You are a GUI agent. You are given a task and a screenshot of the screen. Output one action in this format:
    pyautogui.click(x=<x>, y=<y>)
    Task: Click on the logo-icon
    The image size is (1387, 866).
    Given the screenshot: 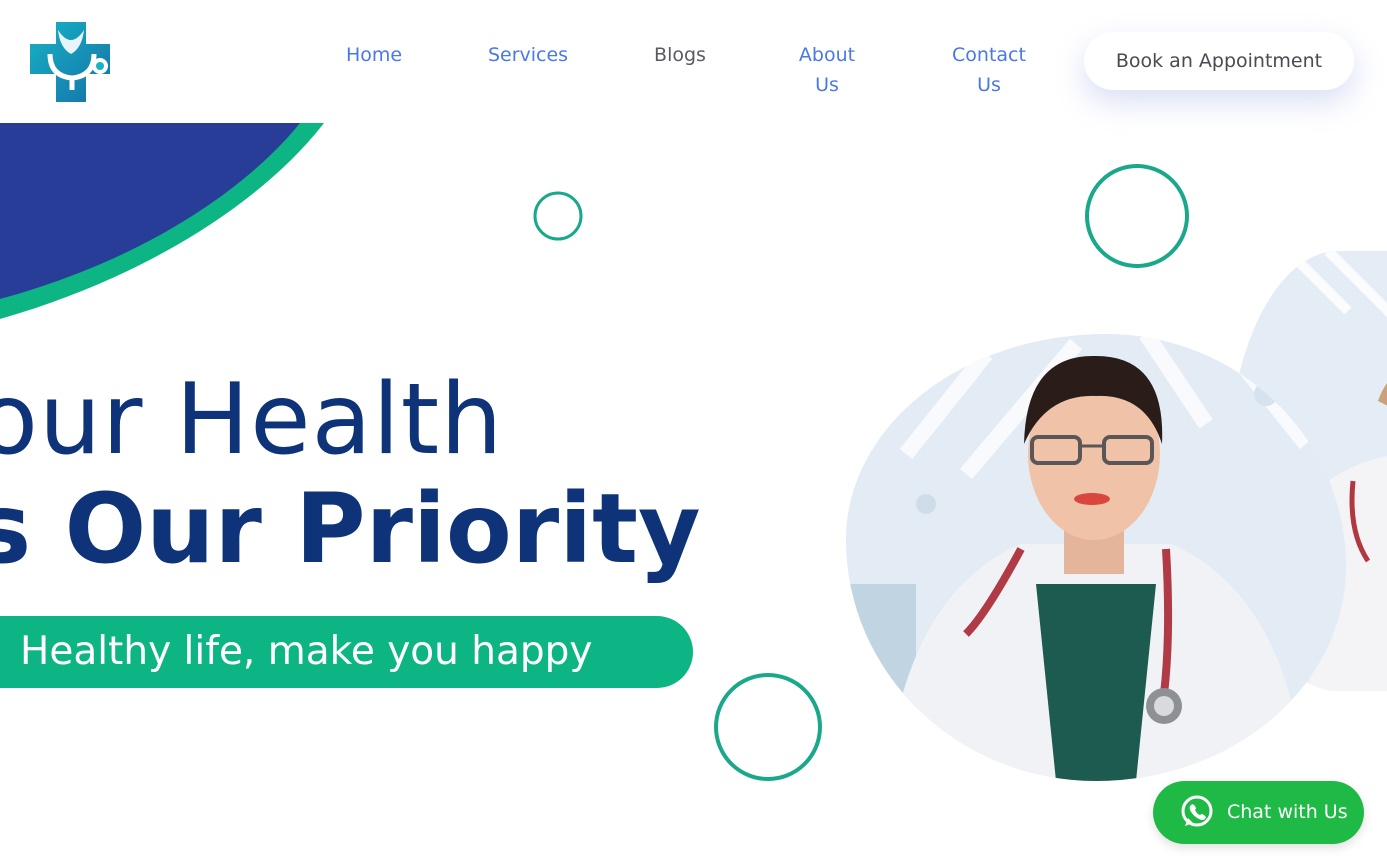 What is the action you would take?
    pyautogui.click(x=71, y=62)
    